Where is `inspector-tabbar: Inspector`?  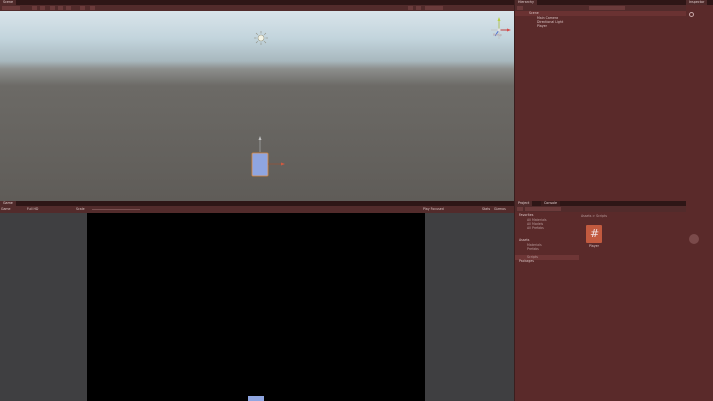
inspector-tabbar: Inspector is located at coordinates (699, 2).